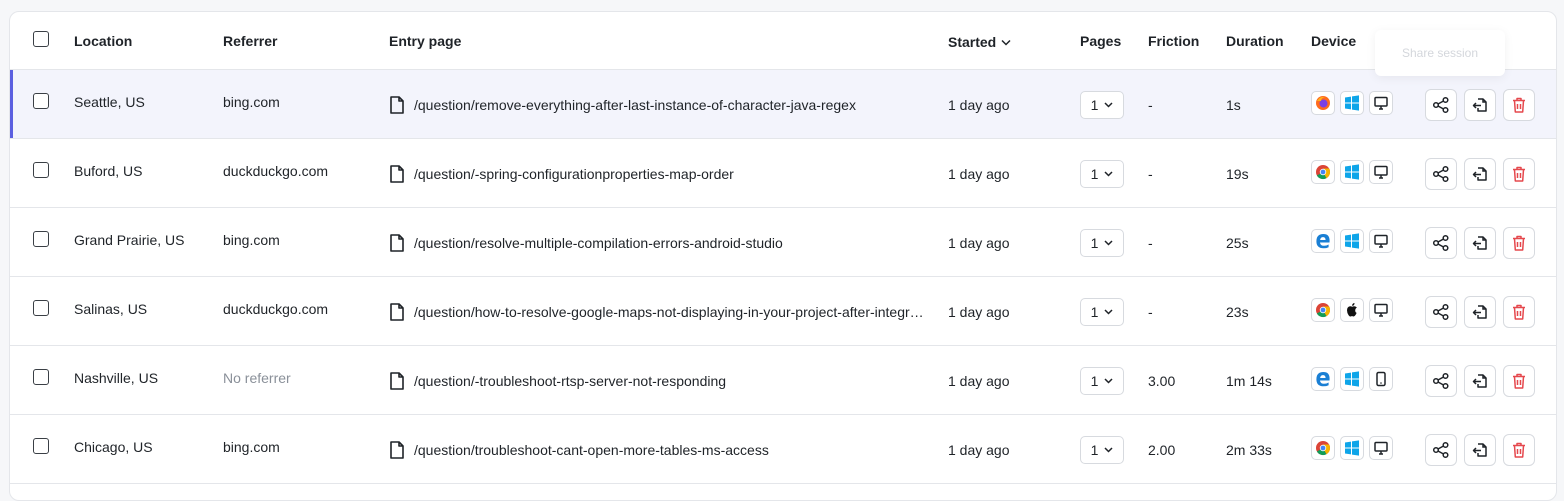 The height and width of the screenshot is (501, 1564). What do you see at coordinates (1162, 450) in the screenshot?
I see `friction-cell: 2.00` at bounding box center [1162, 450].